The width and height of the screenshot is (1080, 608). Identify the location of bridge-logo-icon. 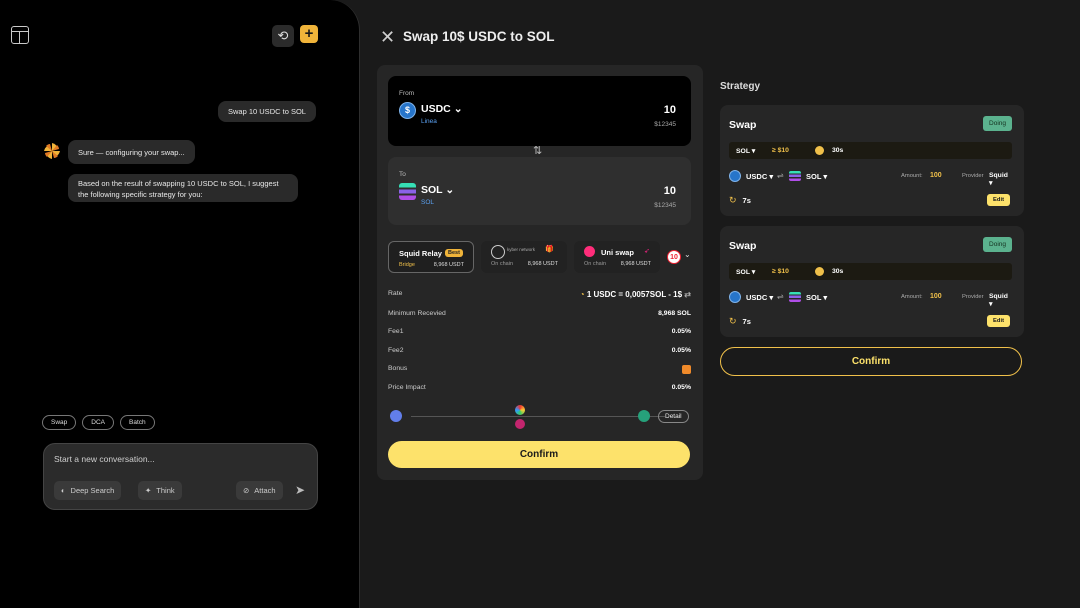
(520, 410).